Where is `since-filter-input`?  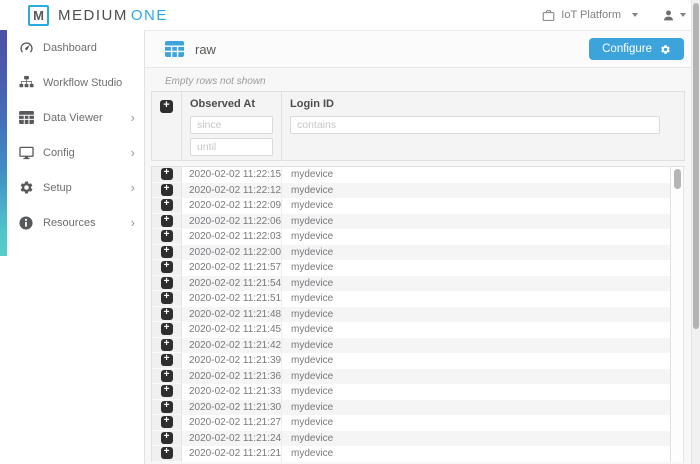 since-filter-input is located at coordinates (231, 125).